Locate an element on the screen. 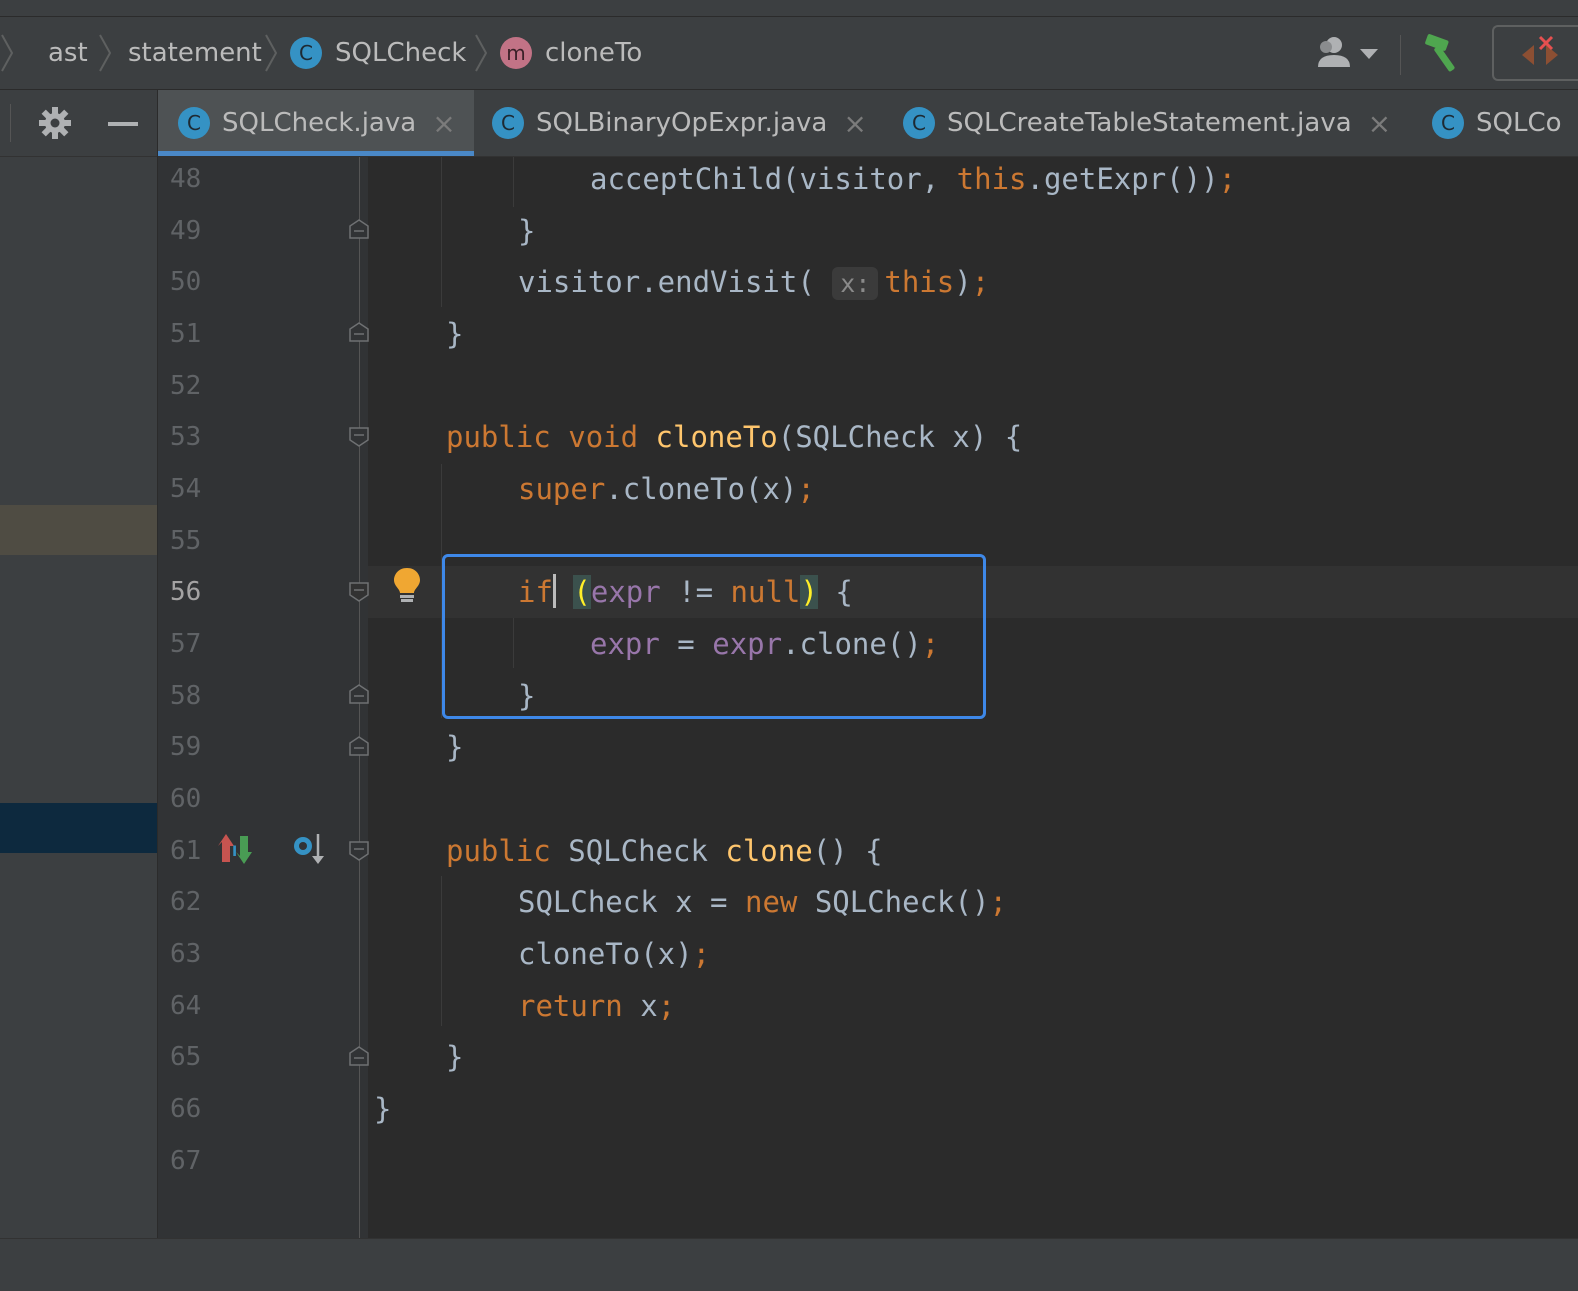 The height and width of the screenshot is (1291, 1578). line-number: 63 is located at coordinates (186, 954).